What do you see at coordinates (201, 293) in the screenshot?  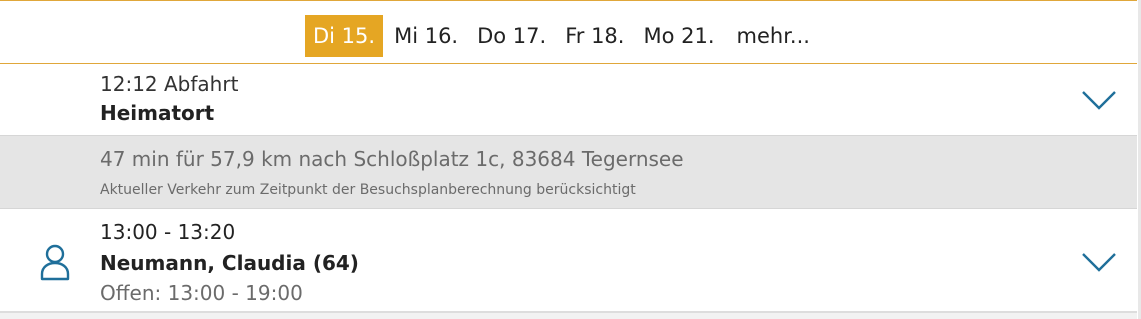 I see `opening-hours: Offen: 13:00 - 19:00` at bounding box center [201, 293].